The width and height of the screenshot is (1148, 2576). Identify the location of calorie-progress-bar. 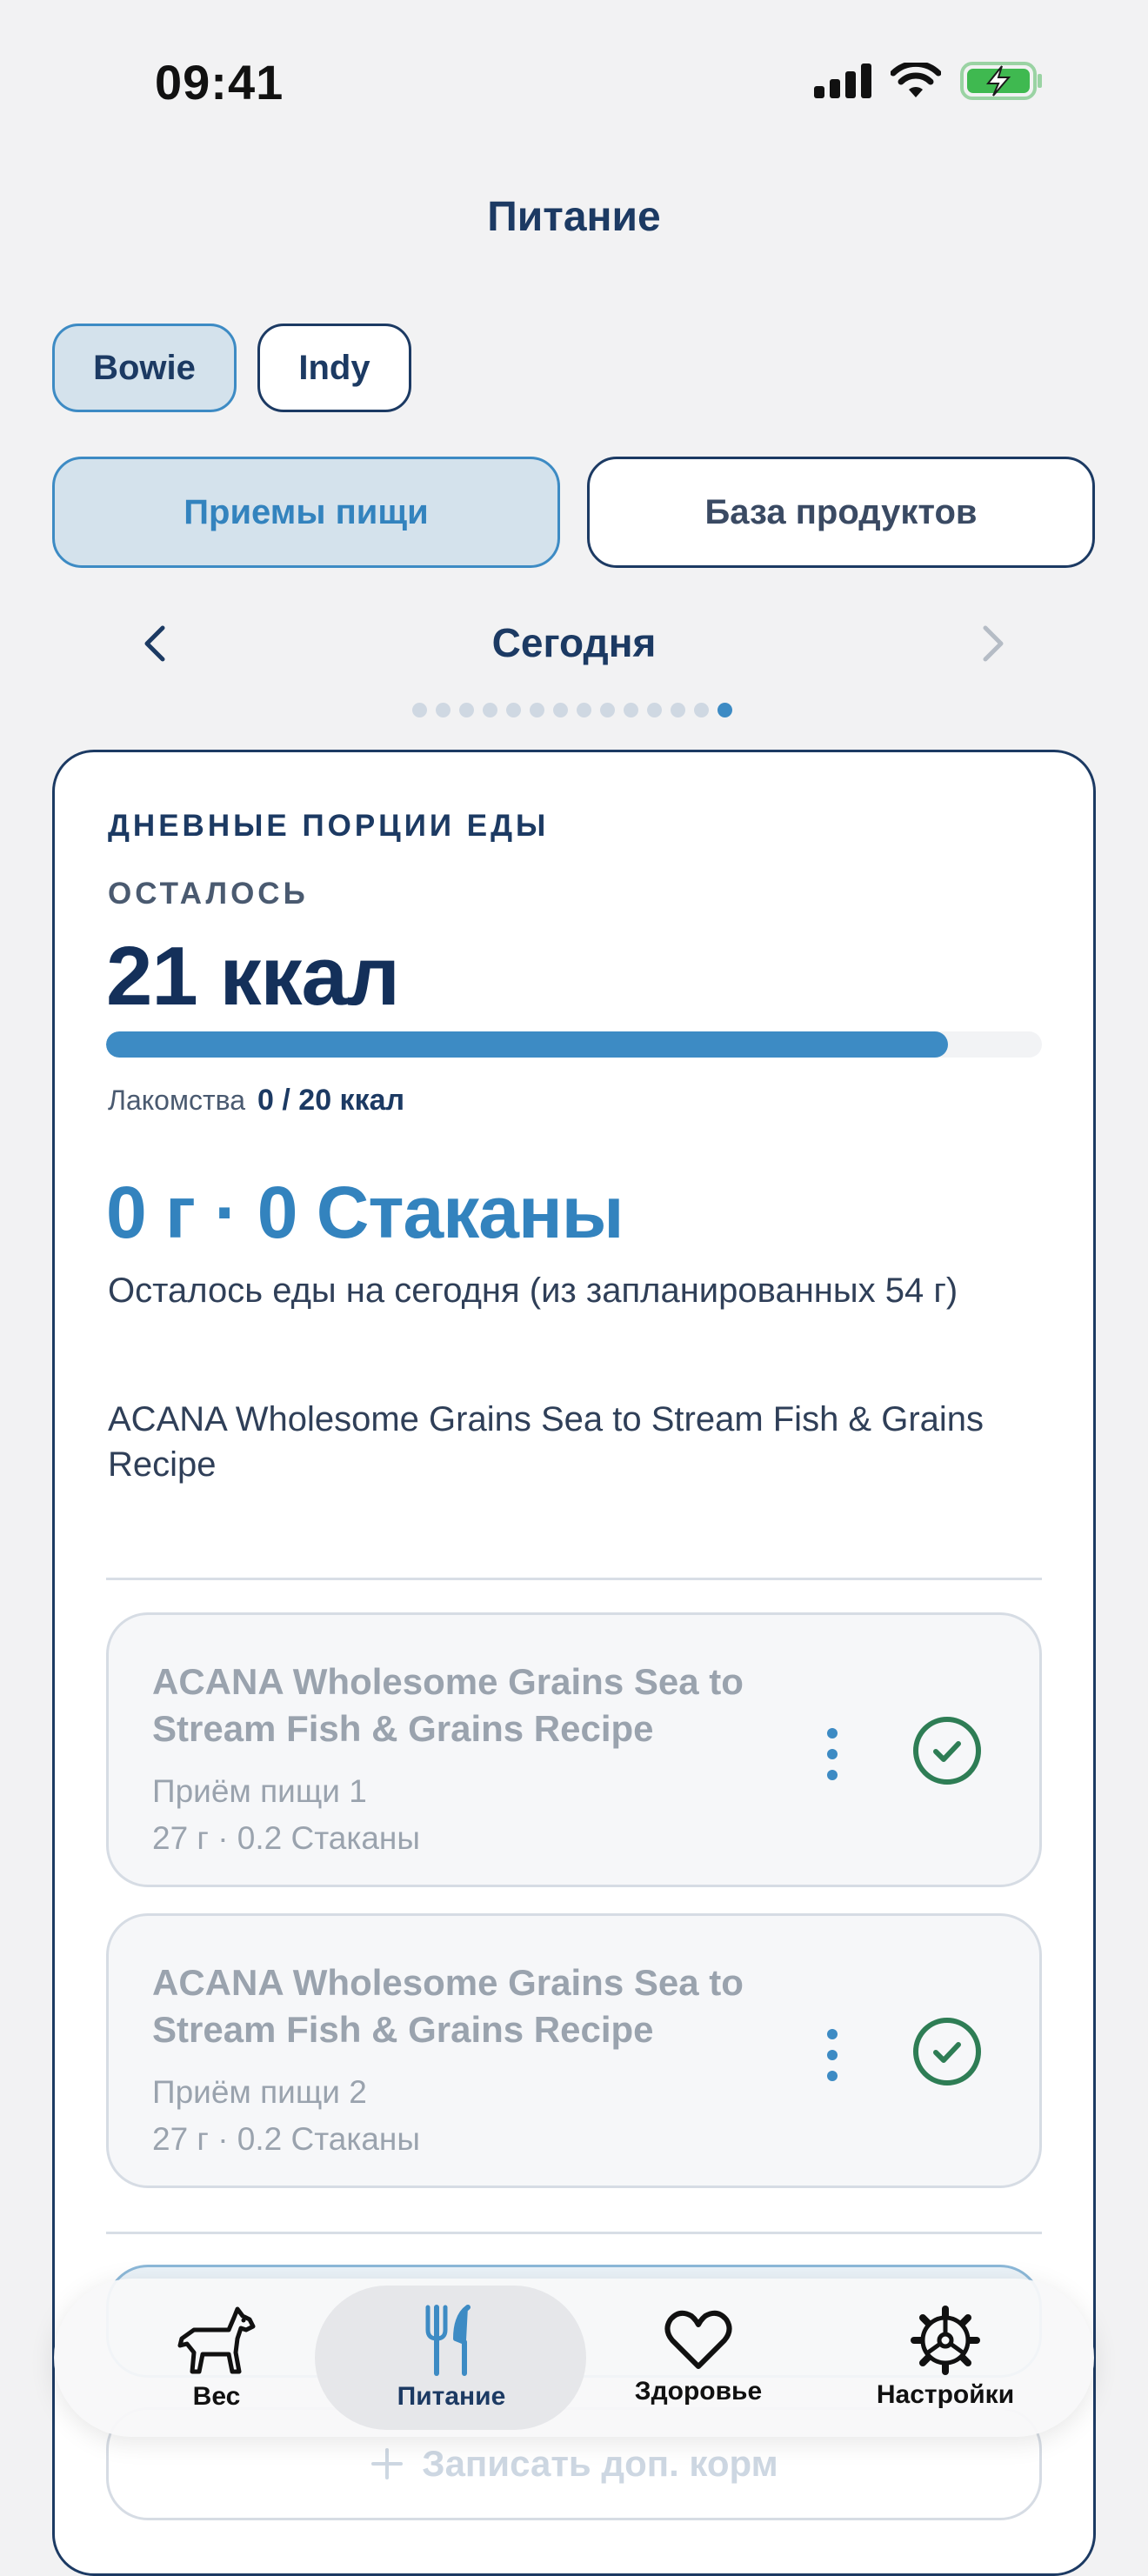
(574, 1044).